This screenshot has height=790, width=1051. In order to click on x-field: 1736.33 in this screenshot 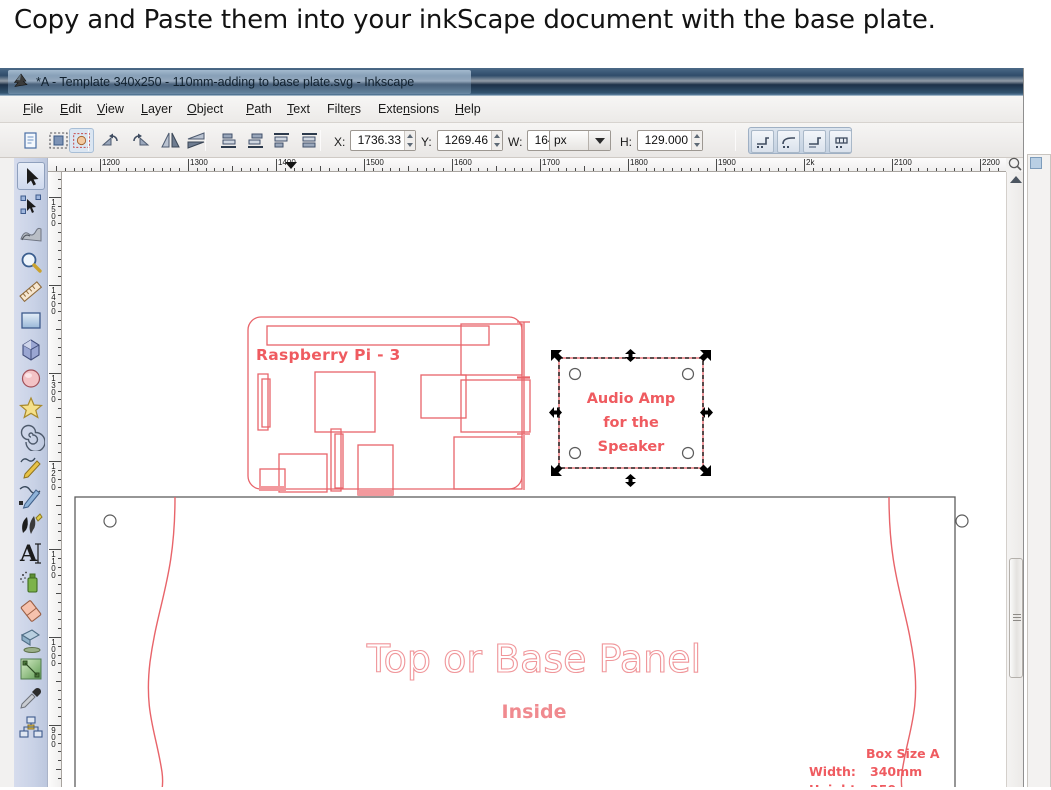, I will do `click(383, 140)`.